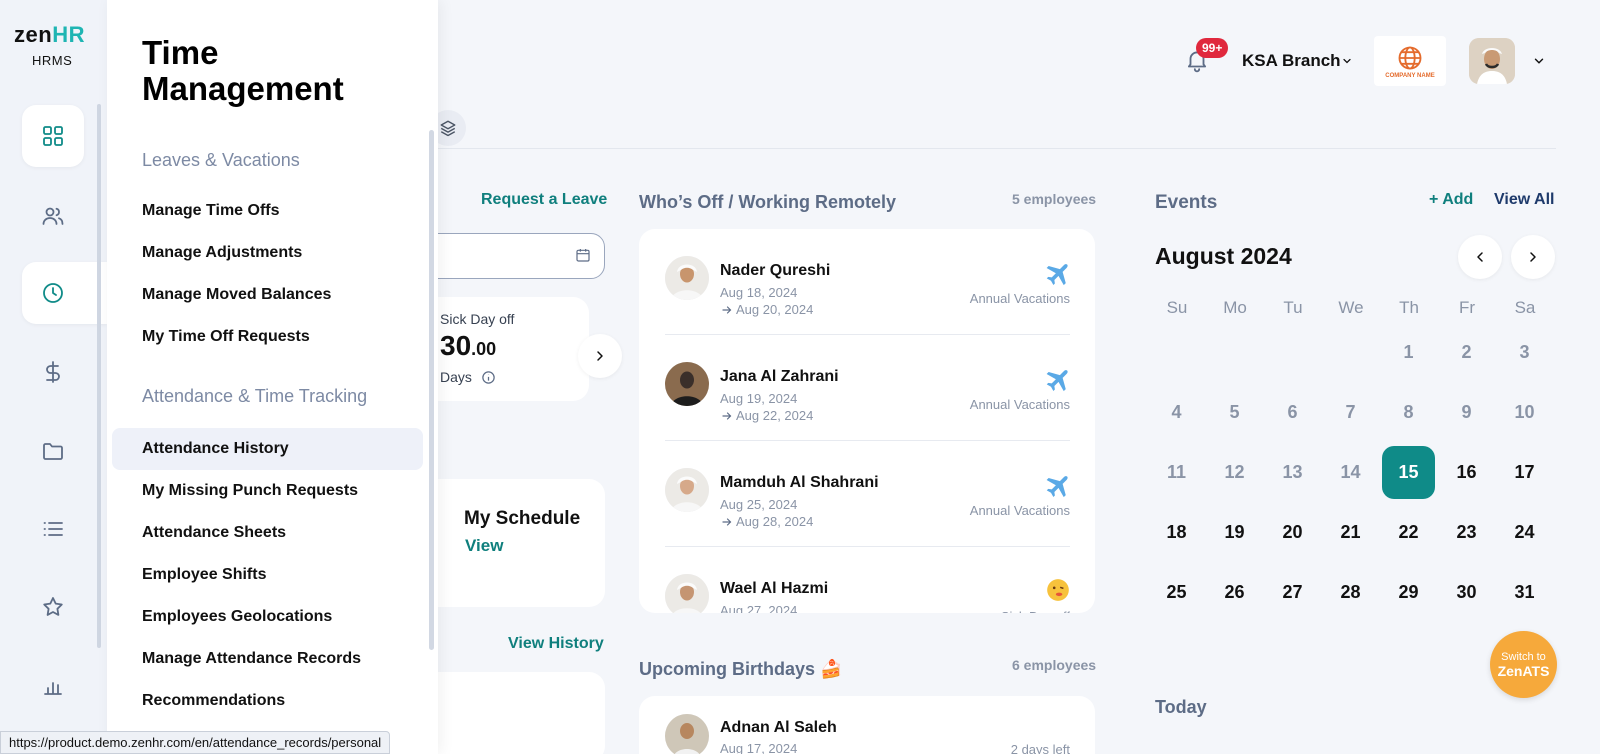  I want to click on employee-from-date: Aug 25, 2024, so click(759, 504).